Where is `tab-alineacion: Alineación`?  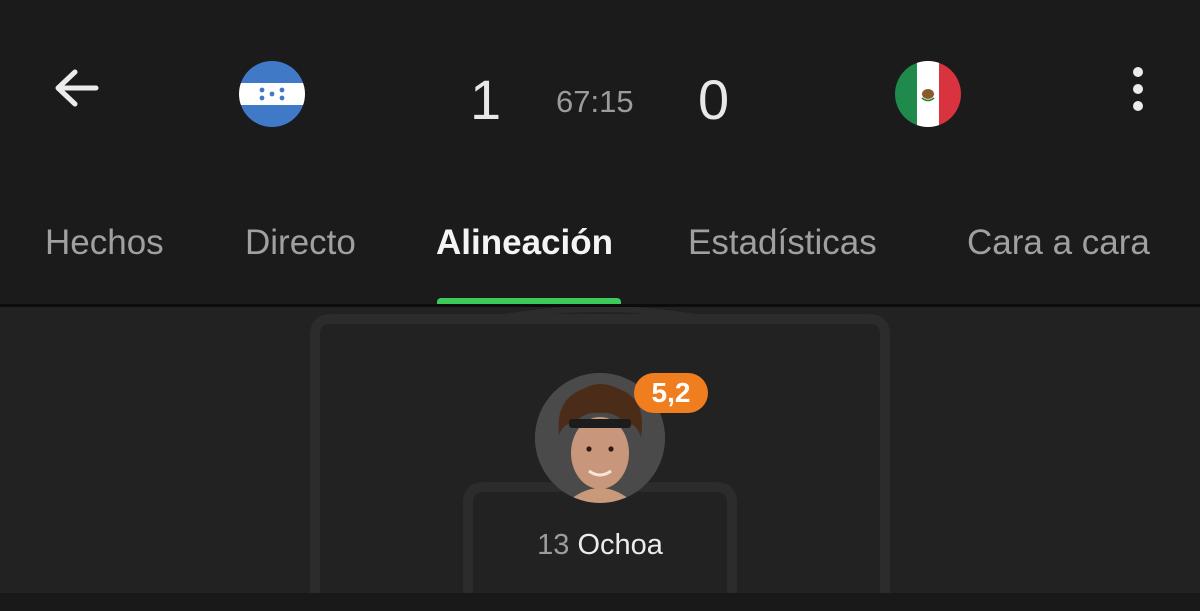
tab-alineacion: Alineación is located at coordinates (524, 243).